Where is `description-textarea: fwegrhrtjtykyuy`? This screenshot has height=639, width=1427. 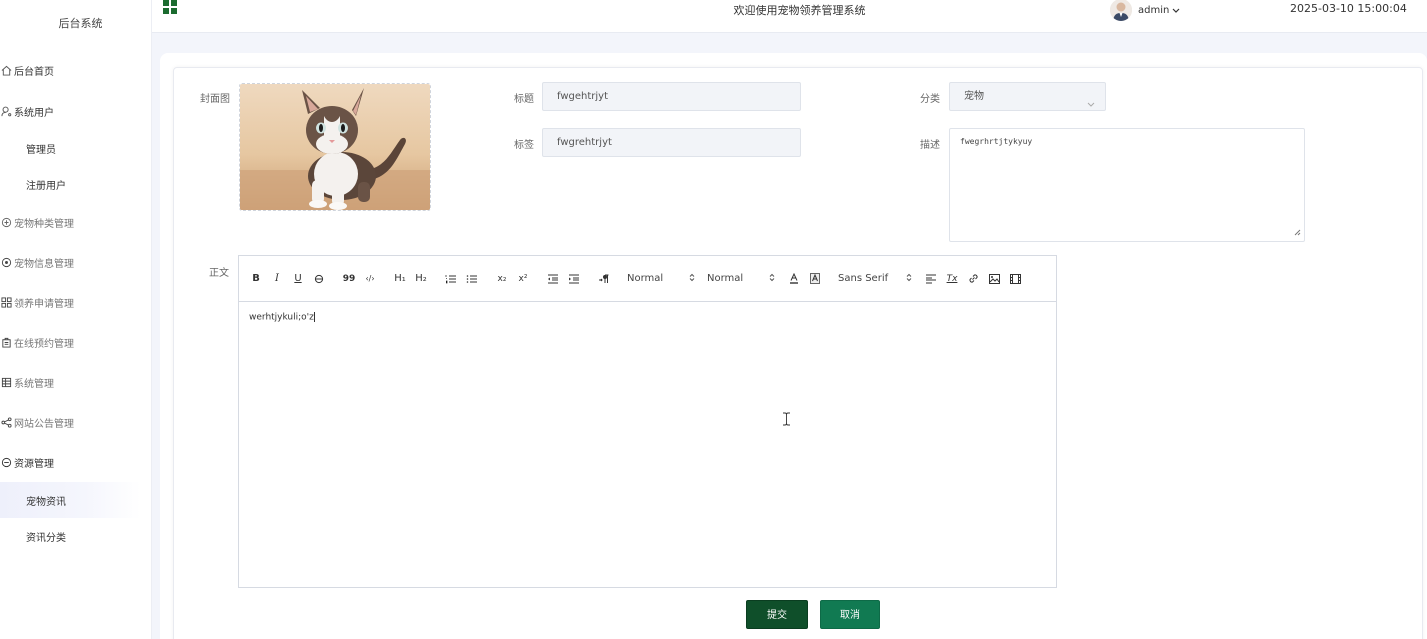
description-textarea: fwegrhrtjtykyuy is located at coordinates (1127, 185).